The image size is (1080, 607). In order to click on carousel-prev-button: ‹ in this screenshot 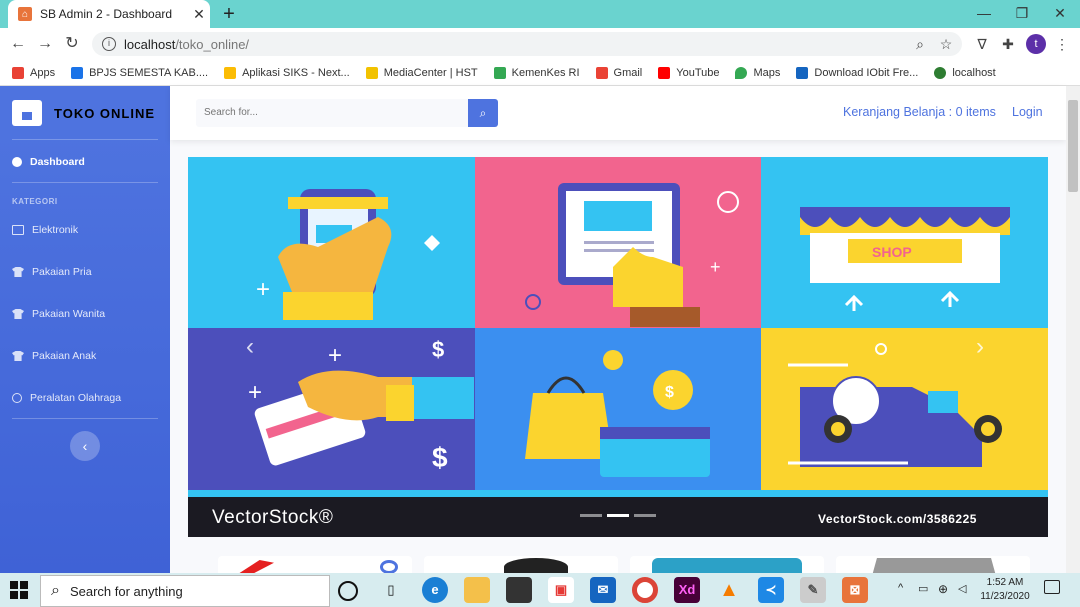, I will do `click(254, 347)`.